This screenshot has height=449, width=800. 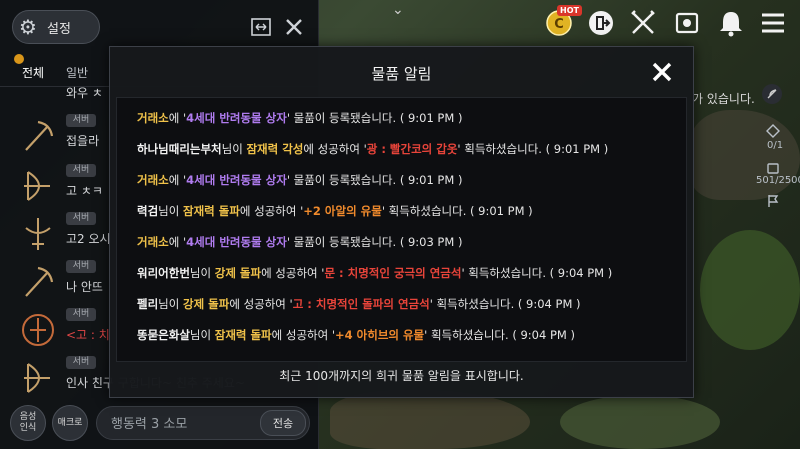 What do you see at coordinates (773, 201) in the screenshot?
I see `flag-icon` at bounding box center [773, 201].